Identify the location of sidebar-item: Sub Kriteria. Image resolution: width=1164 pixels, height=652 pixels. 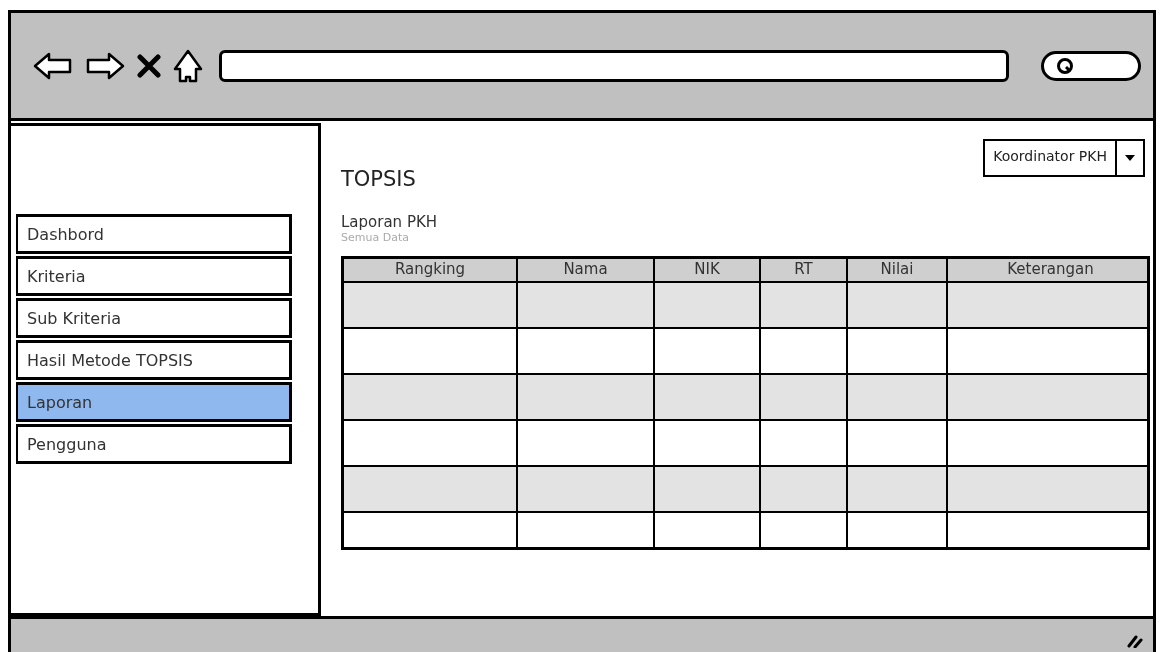
(154, 318).